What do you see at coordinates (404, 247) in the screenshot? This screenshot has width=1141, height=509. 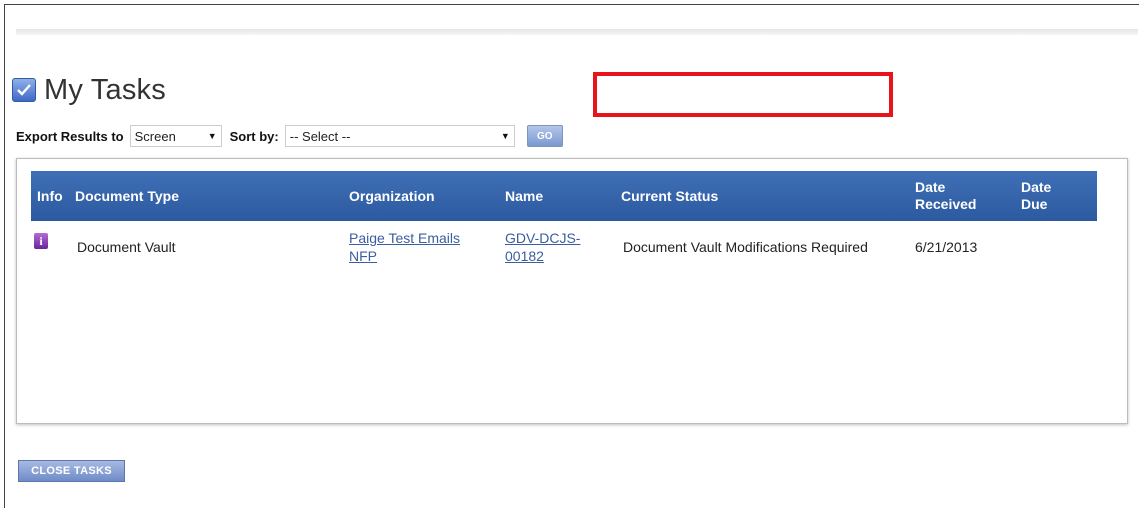 I see `organization-link: Paige Test Emails NFP` at bounding box center [404, 247].